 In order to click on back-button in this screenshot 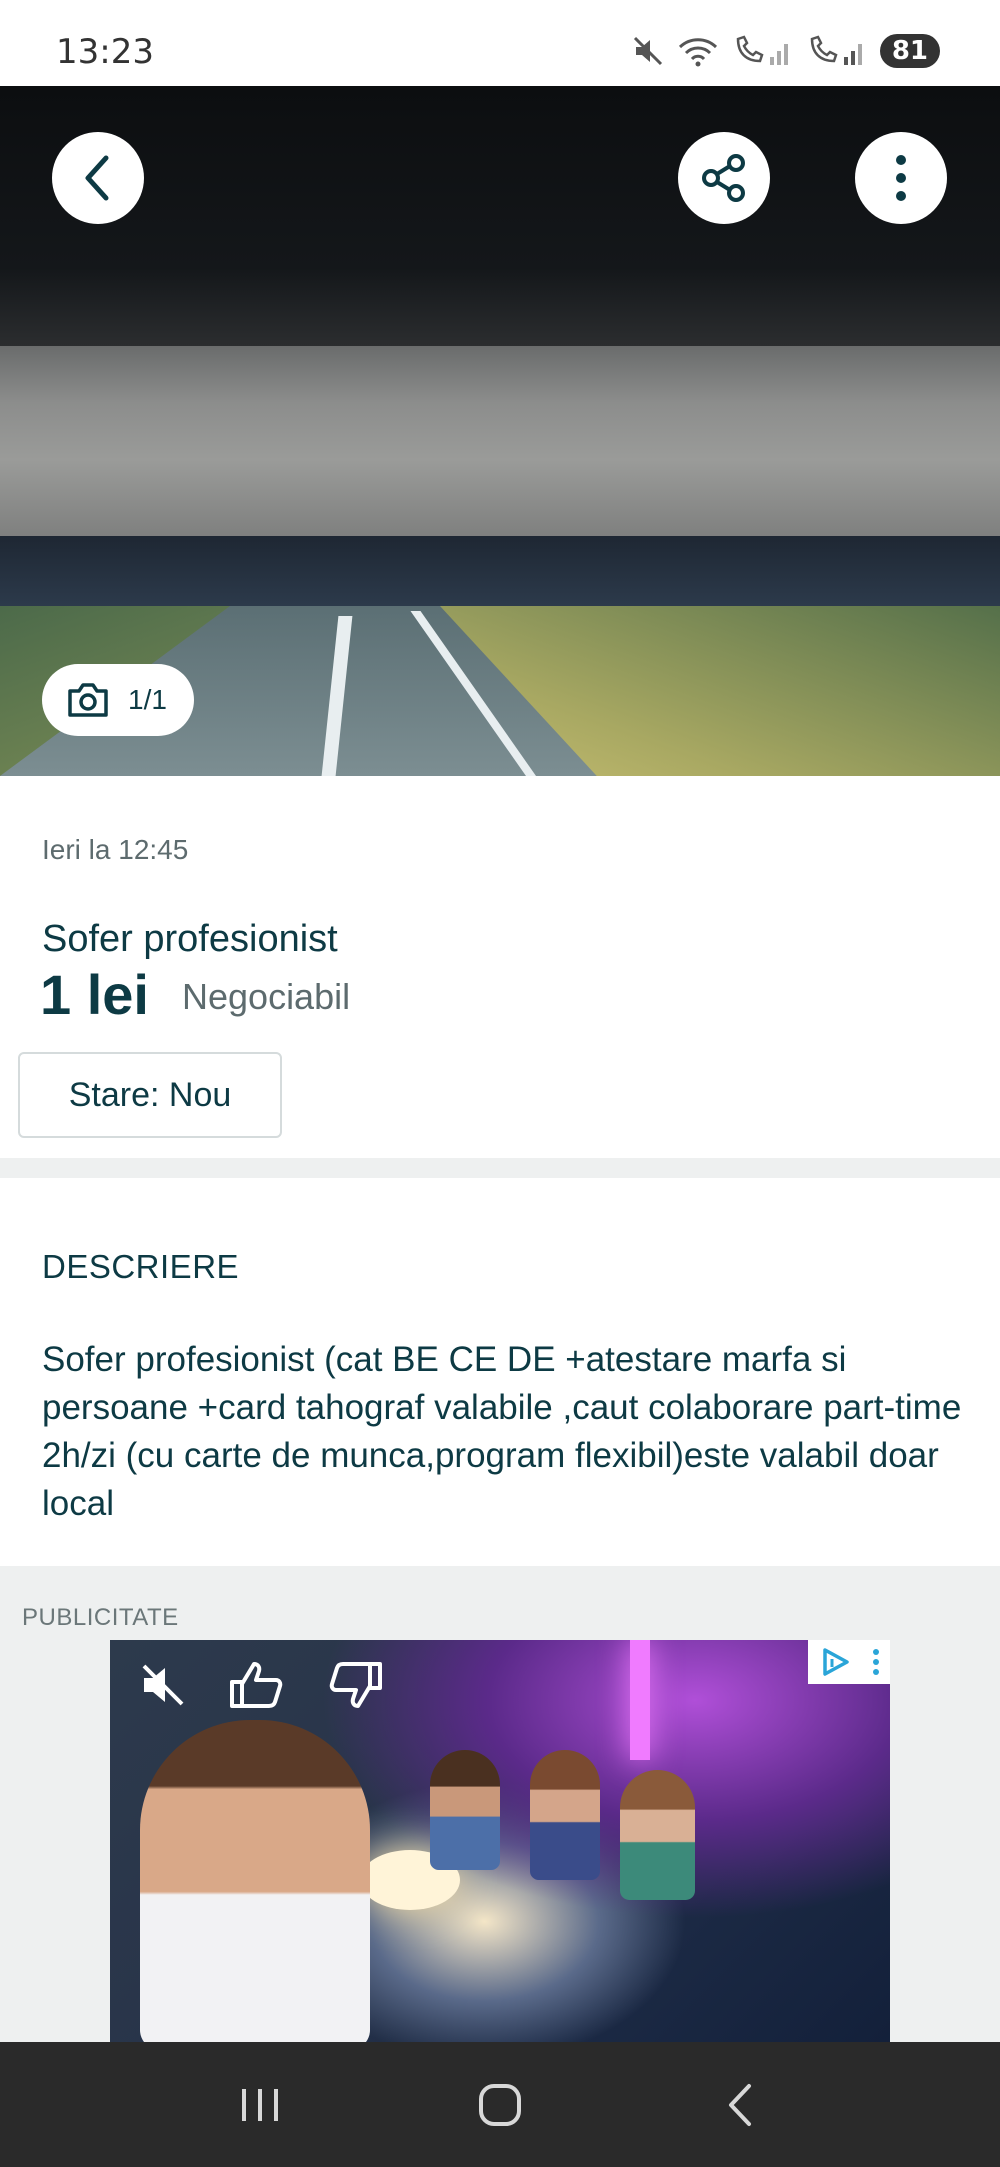, I will do `click(98, 178)`.